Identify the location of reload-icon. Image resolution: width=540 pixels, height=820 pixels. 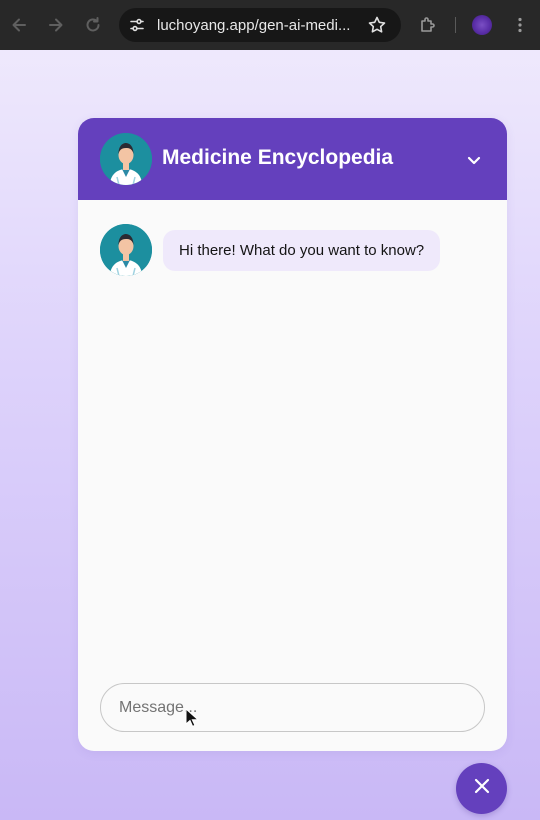
(93, 25).